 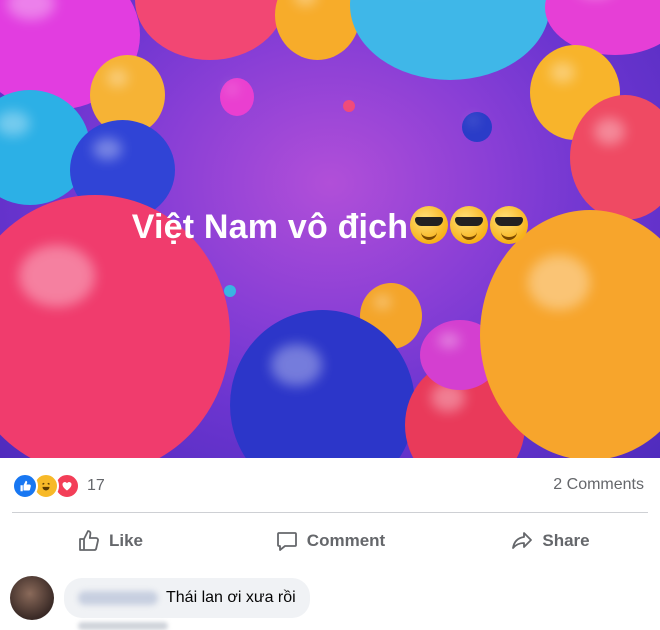 What do you see at coordinates (598, 485) in the screenshot?
I see `comments-count-link: 2 Comments` at bounding box center [598, 485].